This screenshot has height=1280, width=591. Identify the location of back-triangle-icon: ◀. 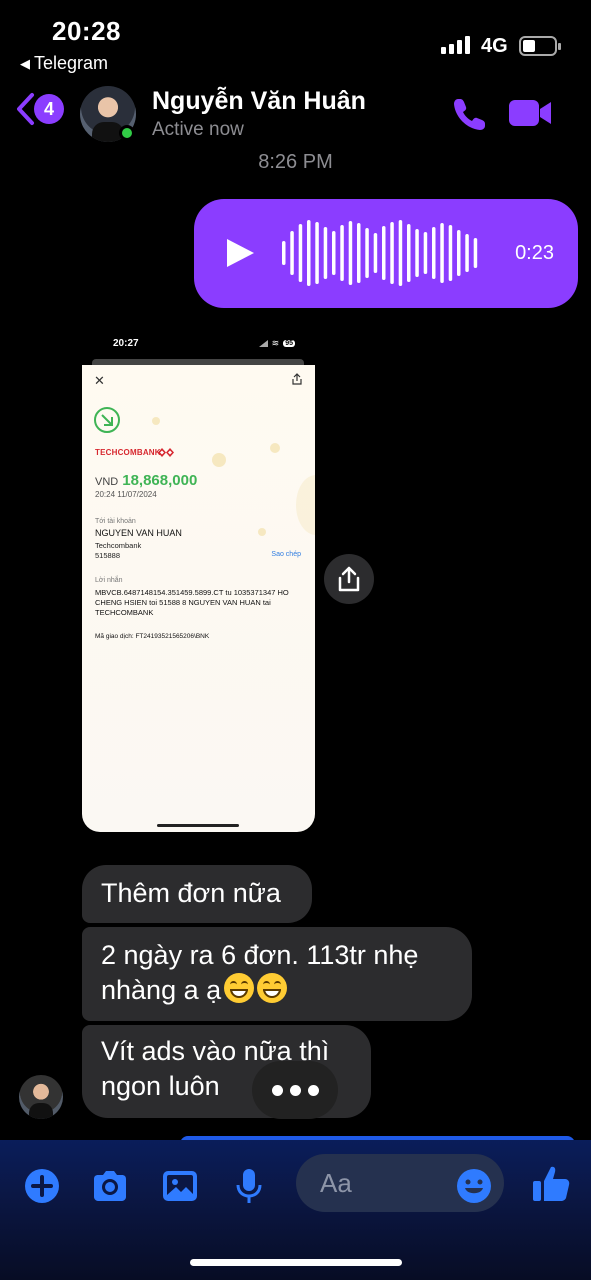
(25, 63).